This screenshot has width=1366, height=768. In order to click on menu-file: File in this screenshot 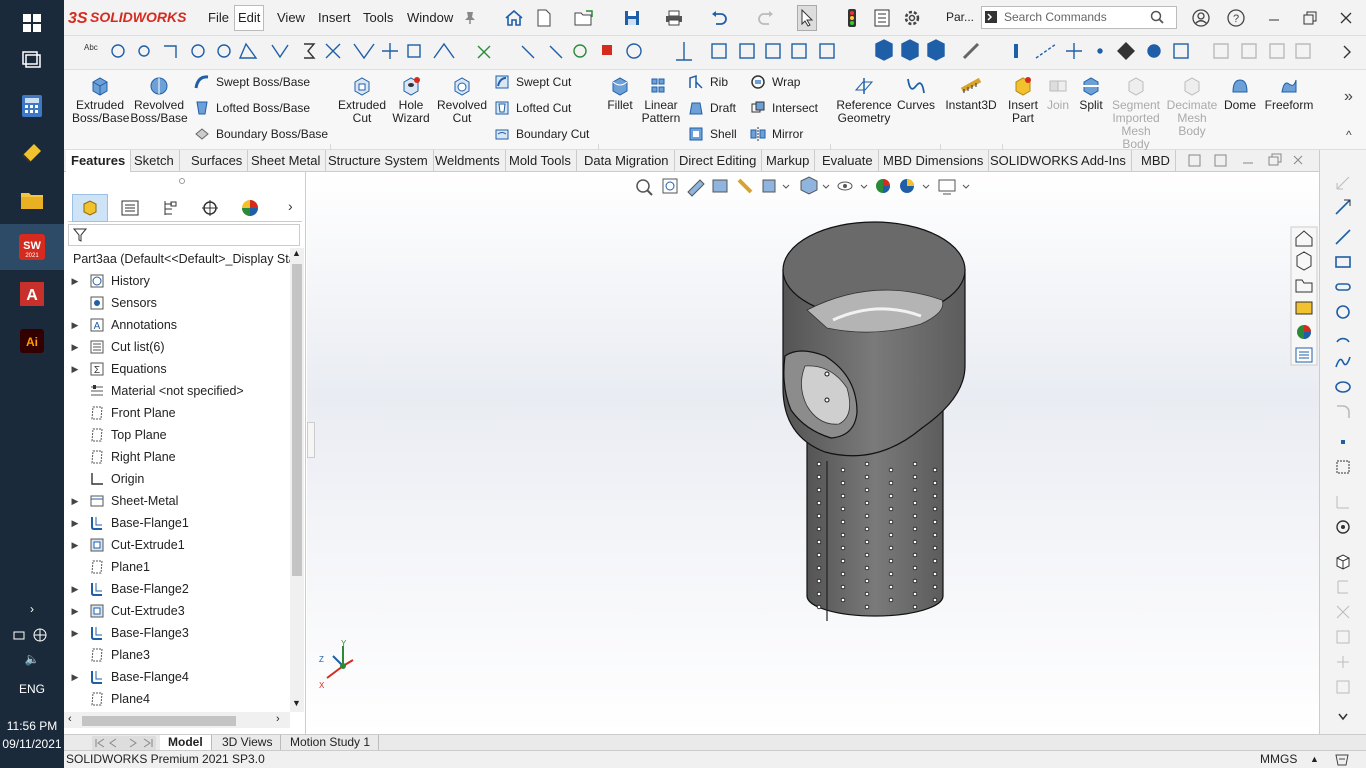, I will do `click(218, 18)`.